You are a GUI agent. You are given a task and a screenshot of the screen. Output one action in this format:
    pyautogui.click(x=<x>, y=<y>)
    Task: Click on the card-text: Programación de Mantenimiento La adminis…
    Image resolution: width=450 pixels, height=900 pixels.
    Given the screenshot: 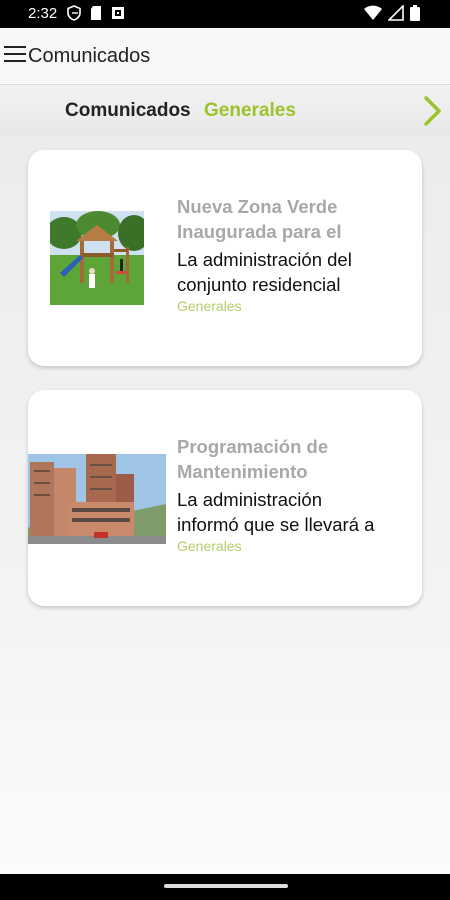 What is the action you would take?
    pyautogui.click(x=294, y=494)
    